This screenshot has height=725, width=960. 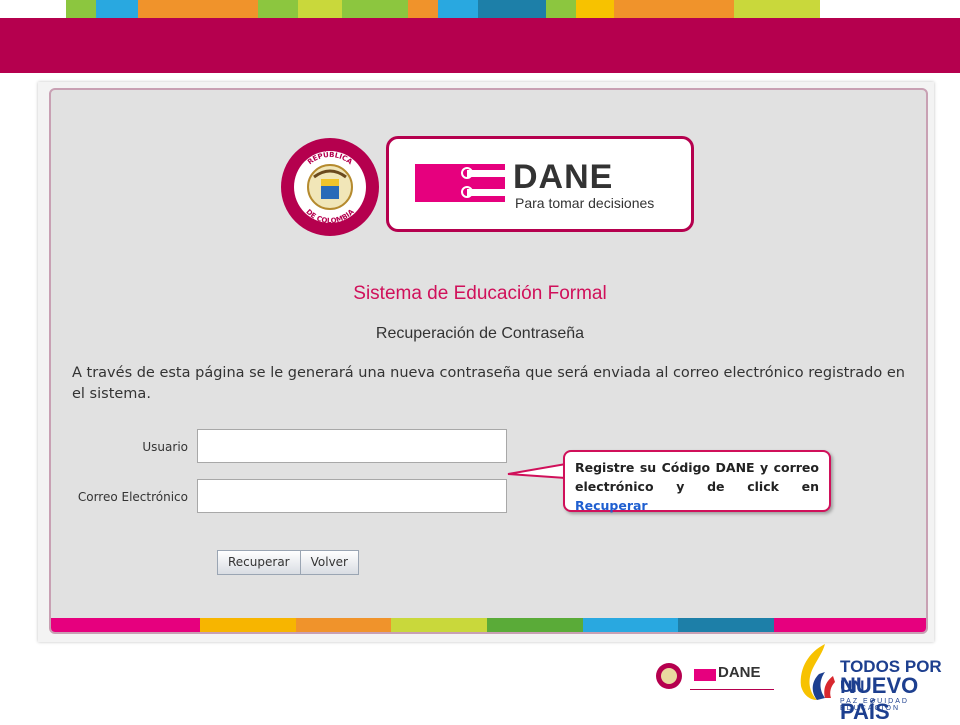 I want to click on republica-de-colombia-seal-icon: REPÚBLICA DE COLOMBIA, so click(x=330, y=187).